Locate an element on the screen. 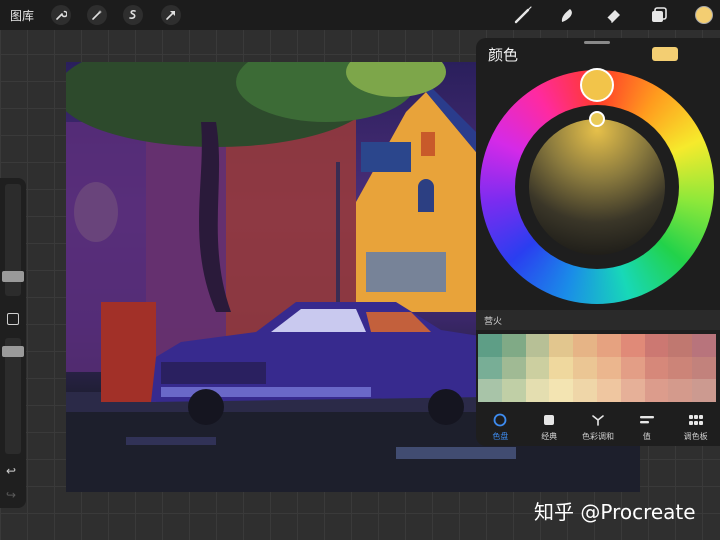  top-toolbar: 图库 is located at coordinates (360, 15).